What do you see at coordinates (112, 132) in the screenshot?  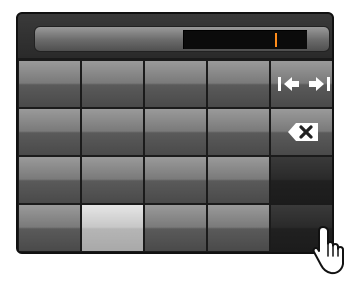 I see `key-r2c2` at bounding box center [112, 132].